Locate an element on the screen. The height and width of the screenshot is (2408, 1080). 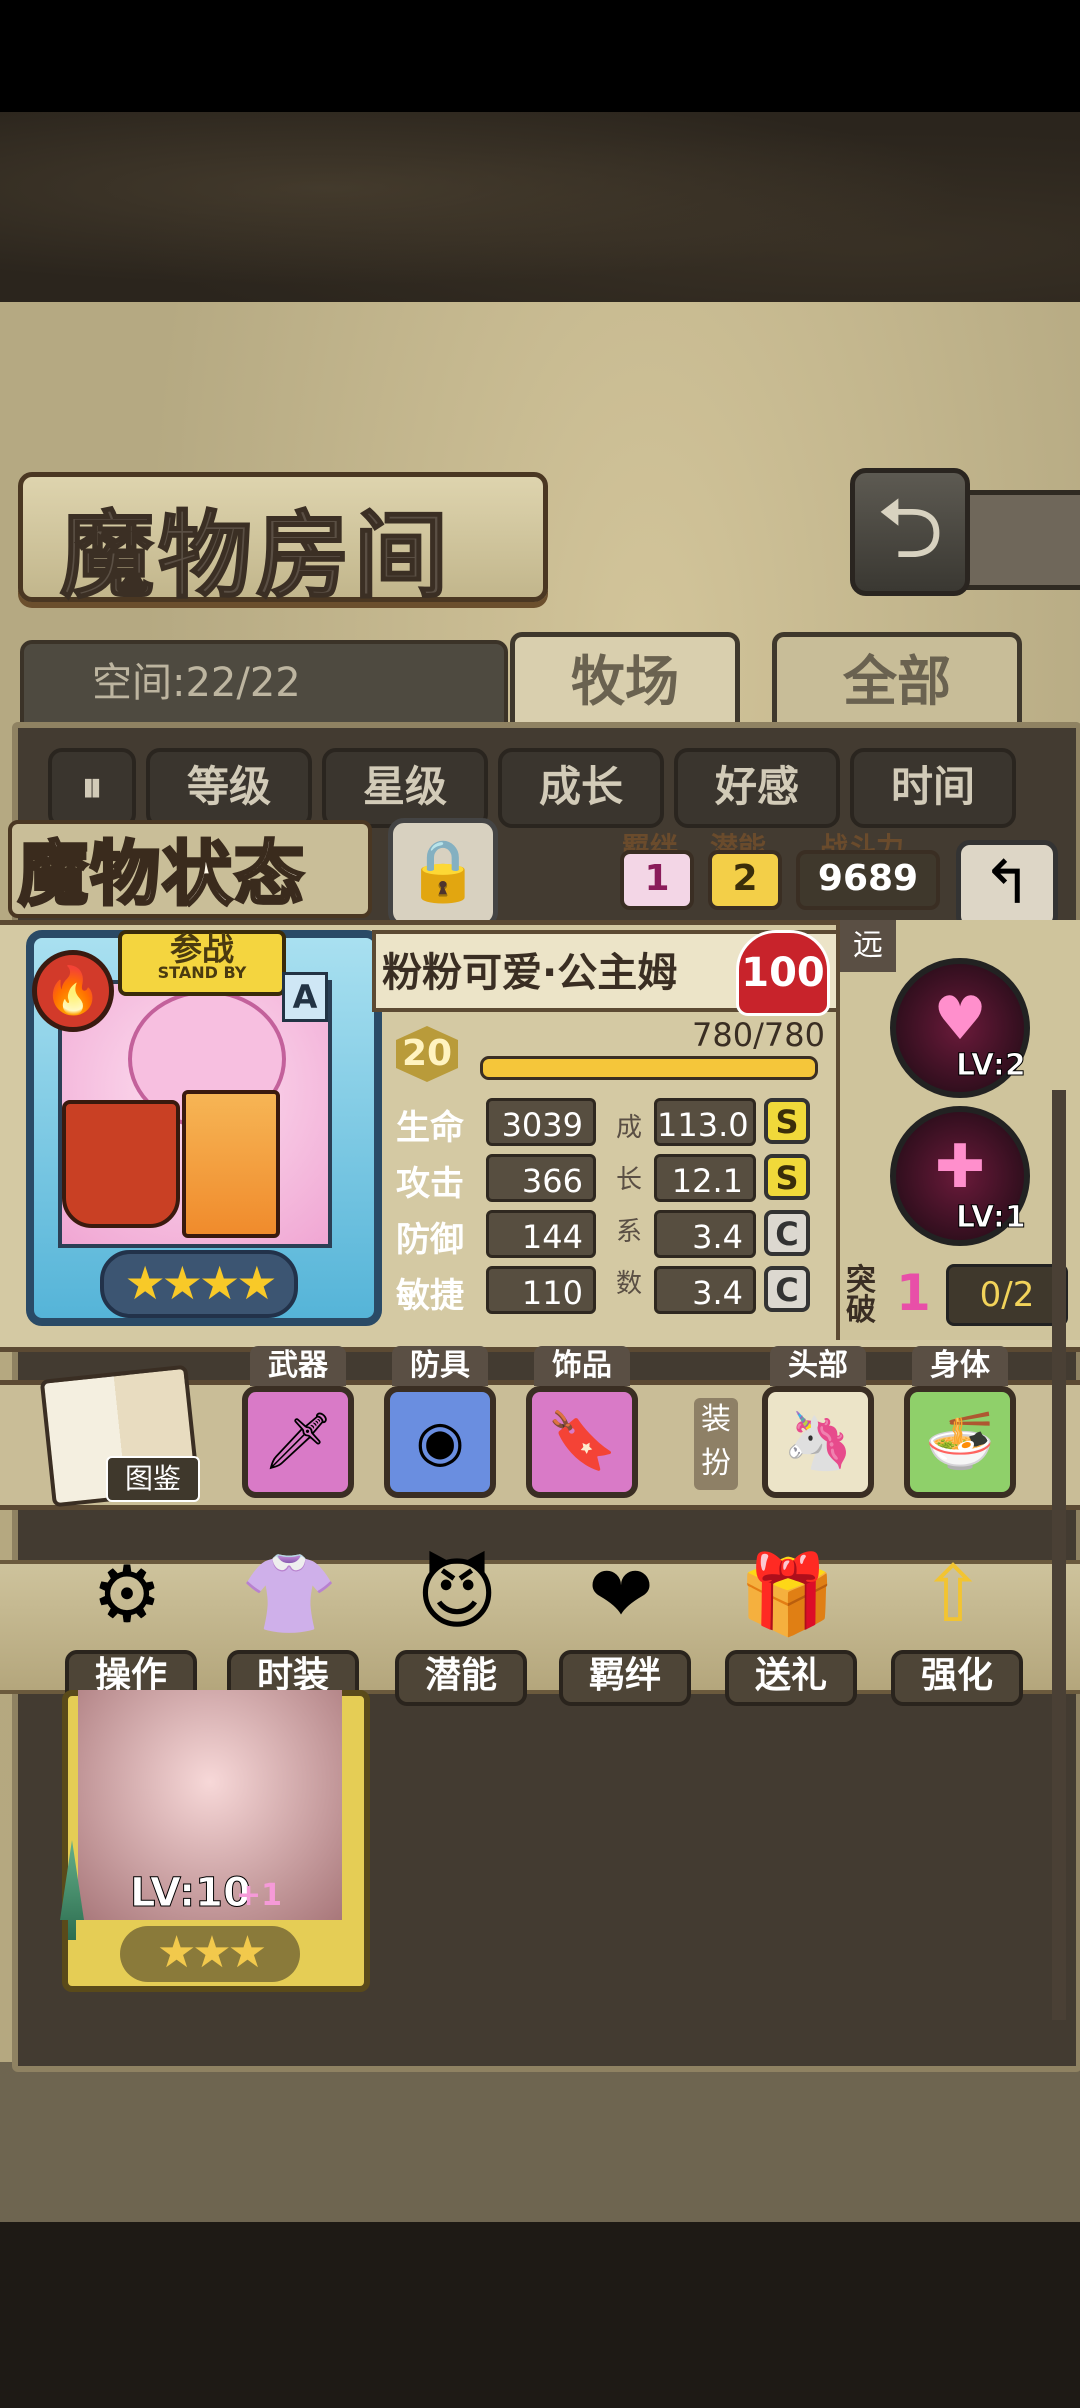
potential-label-btn: 潜能 is located at coordinates (461, 1678).